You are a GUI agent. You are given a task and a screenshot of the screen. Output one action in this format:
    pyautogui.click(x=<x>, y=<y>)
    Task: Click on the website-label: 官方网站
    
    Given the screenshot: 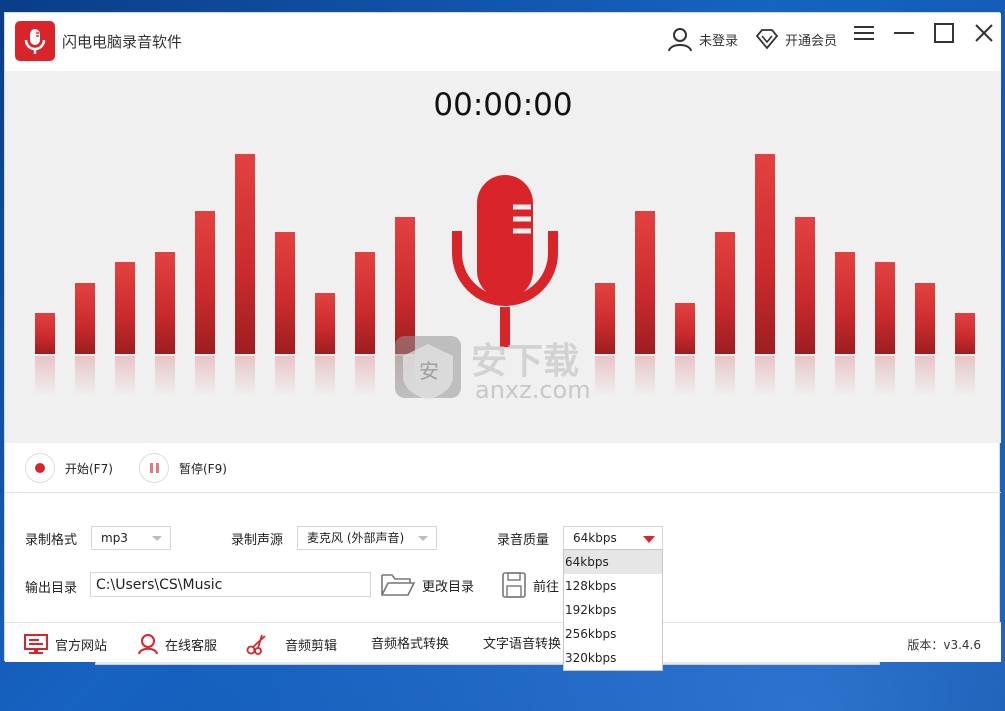 What is the action you would take?
    pyautogui.click(x=81, y=646)
    